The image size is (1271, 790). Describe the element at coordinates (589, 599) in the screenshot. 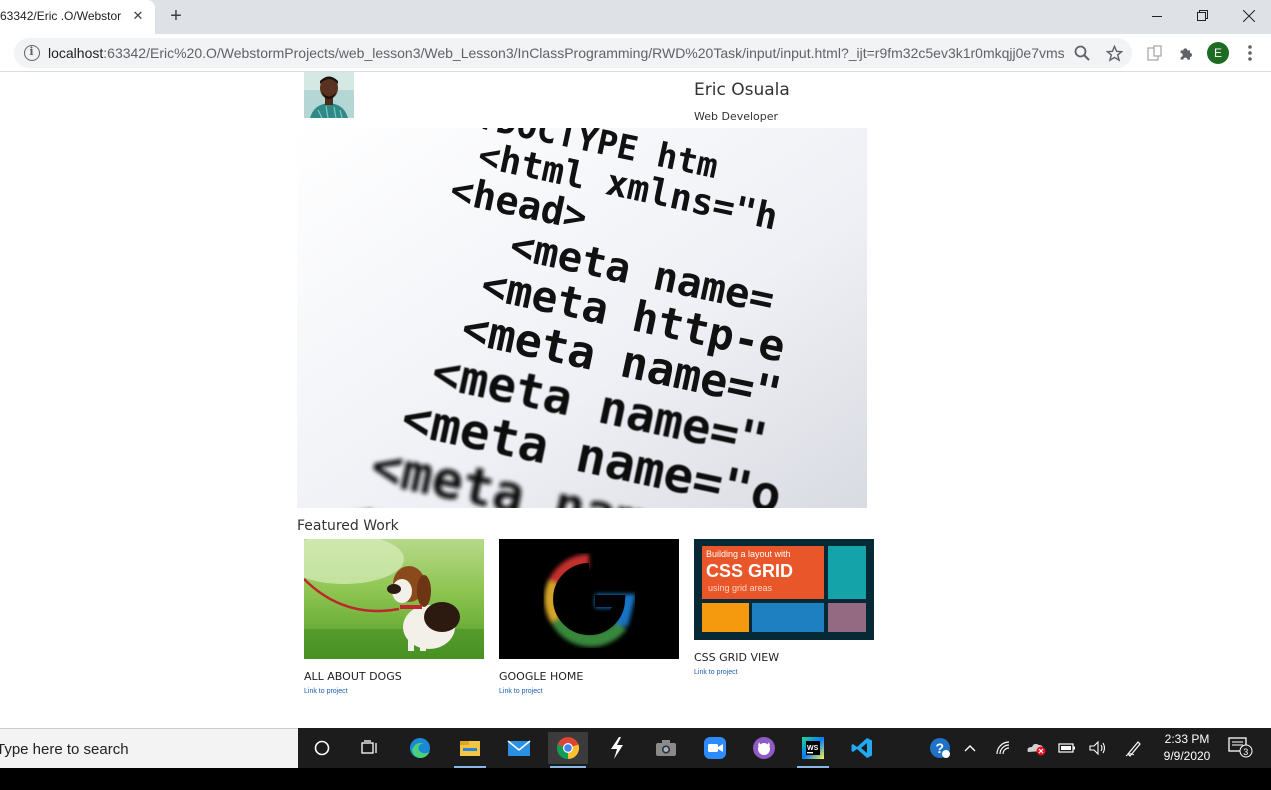

I see `google-thumbnail` at that location.